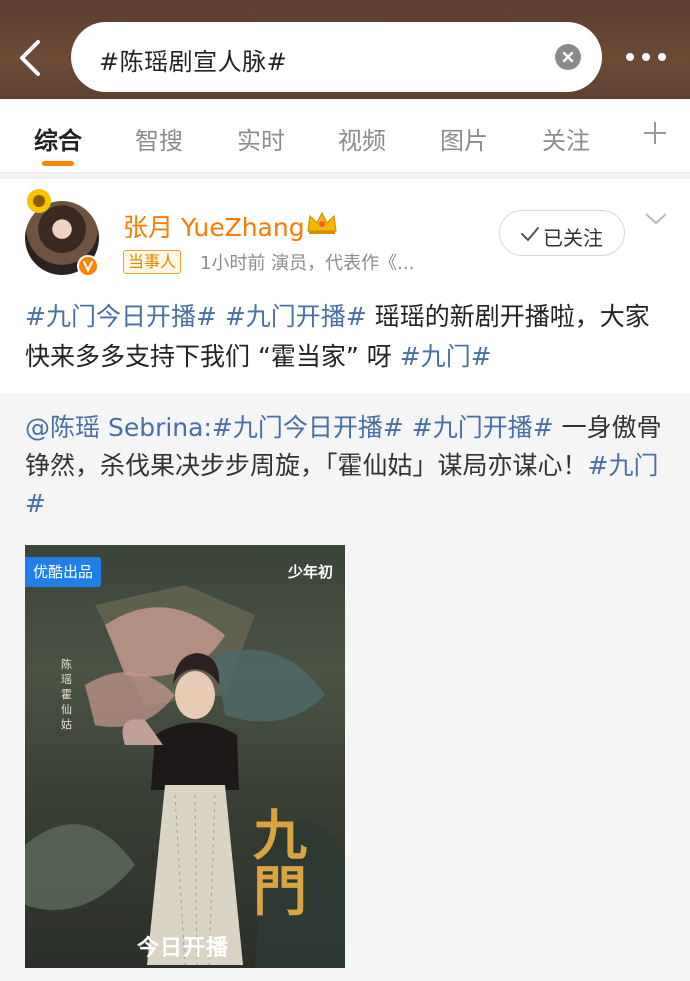 This screenshot has height=981, width=690. Describe the element at coordinates (152, 262) in the screenshot. I see `source-badge: 当事人` at that location.